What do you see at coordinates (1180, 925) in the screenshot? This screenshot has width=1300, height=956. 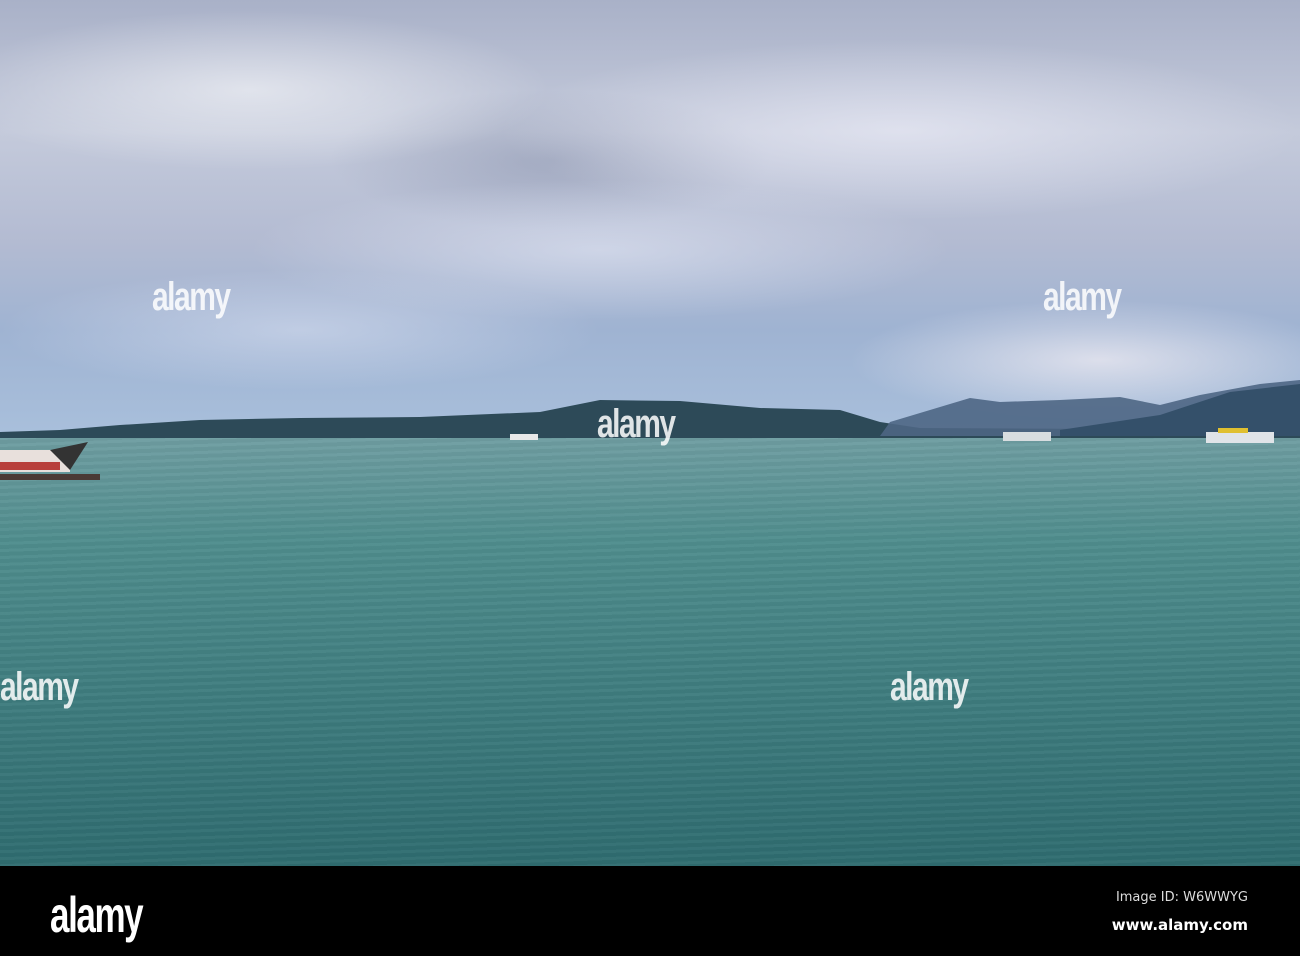 I see `site-url: www.alamy.com` at bounding box center [1180, 925].